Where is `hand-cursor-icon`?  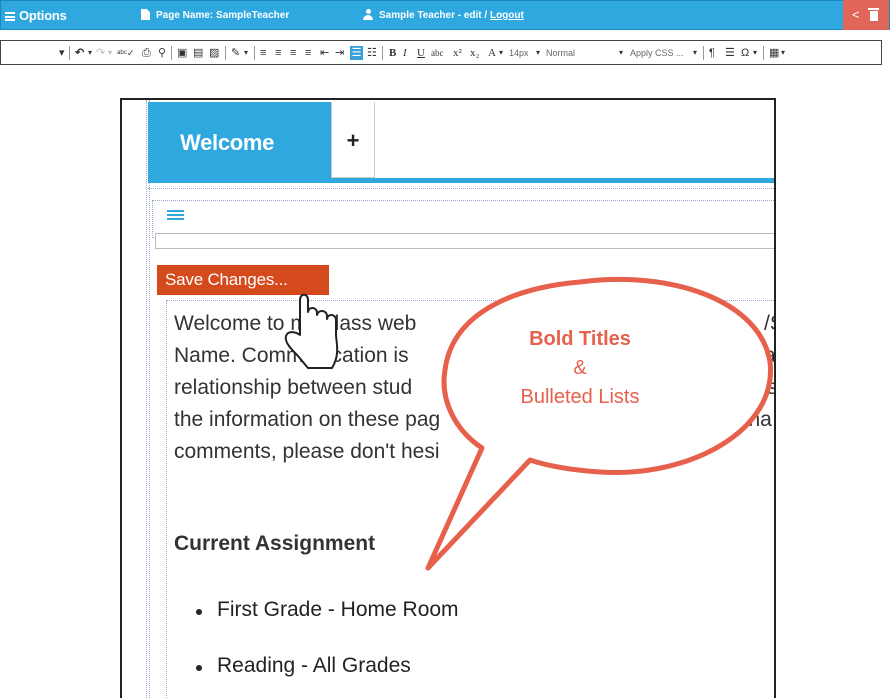 hand-cursor-icon is located at coordinates (311, 331).